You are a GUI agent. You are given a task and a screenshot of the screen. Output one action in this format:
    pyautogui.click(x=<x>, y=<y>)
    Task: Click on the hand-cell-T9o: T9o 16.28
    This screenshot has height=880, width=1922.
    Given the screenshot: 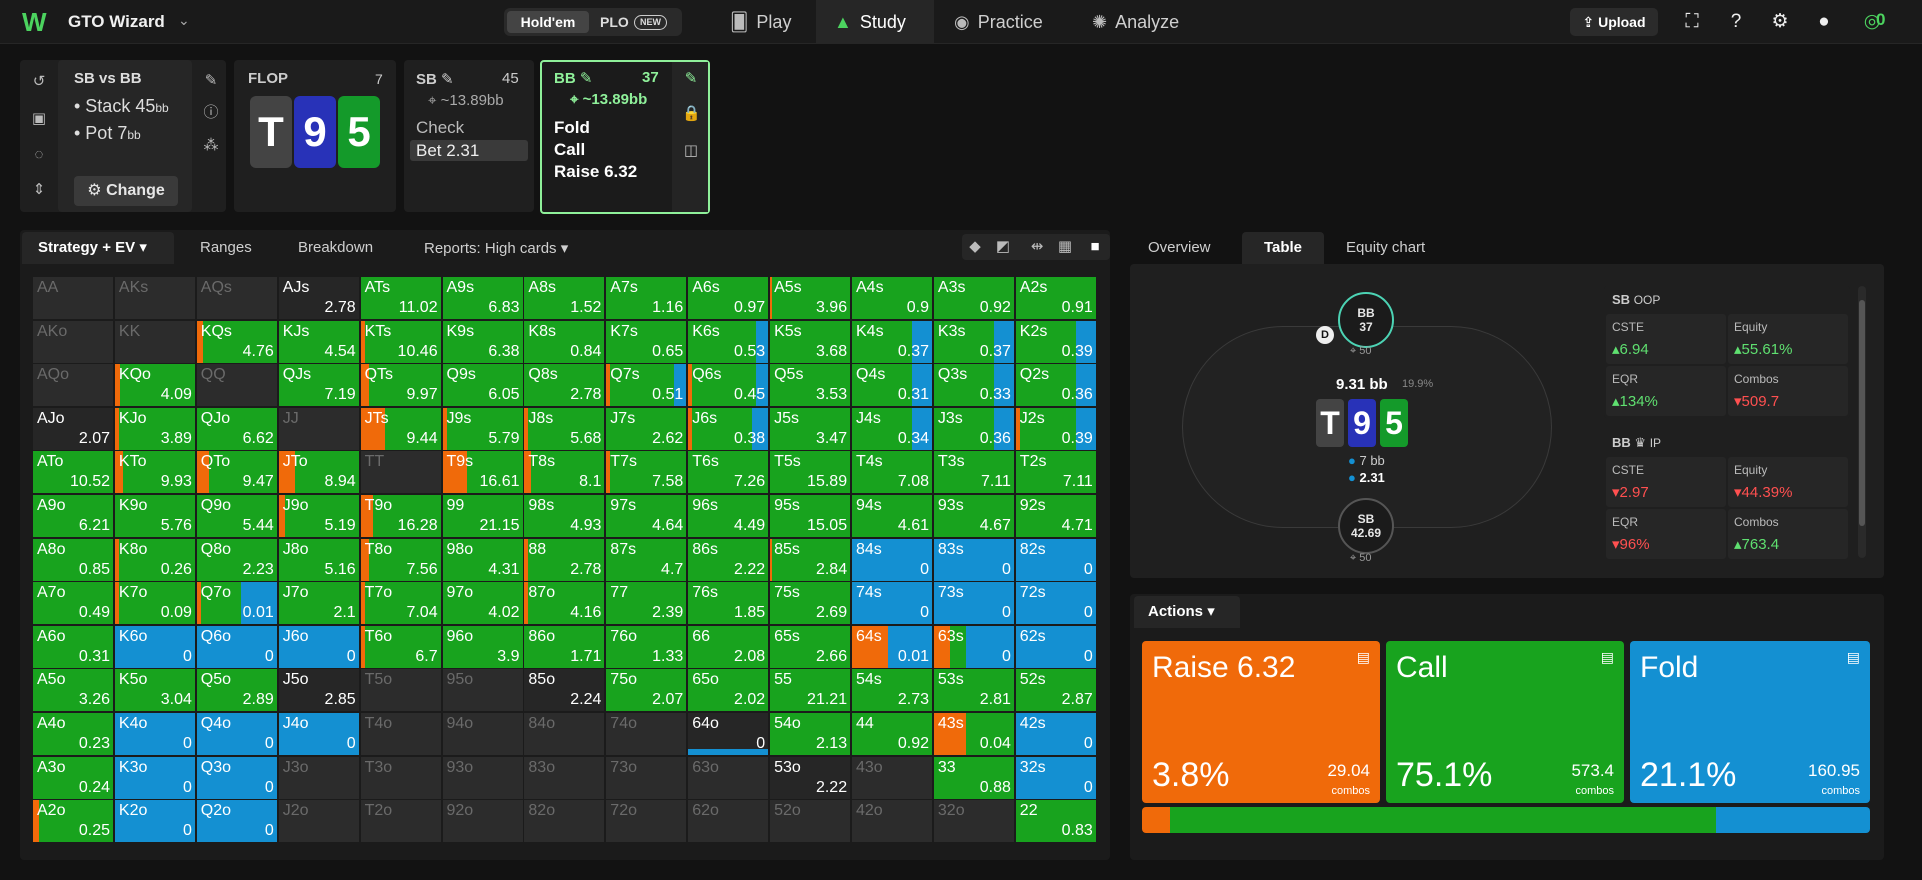 What is the action you would take?
    pyautogui.click(x=401, y=516)
    